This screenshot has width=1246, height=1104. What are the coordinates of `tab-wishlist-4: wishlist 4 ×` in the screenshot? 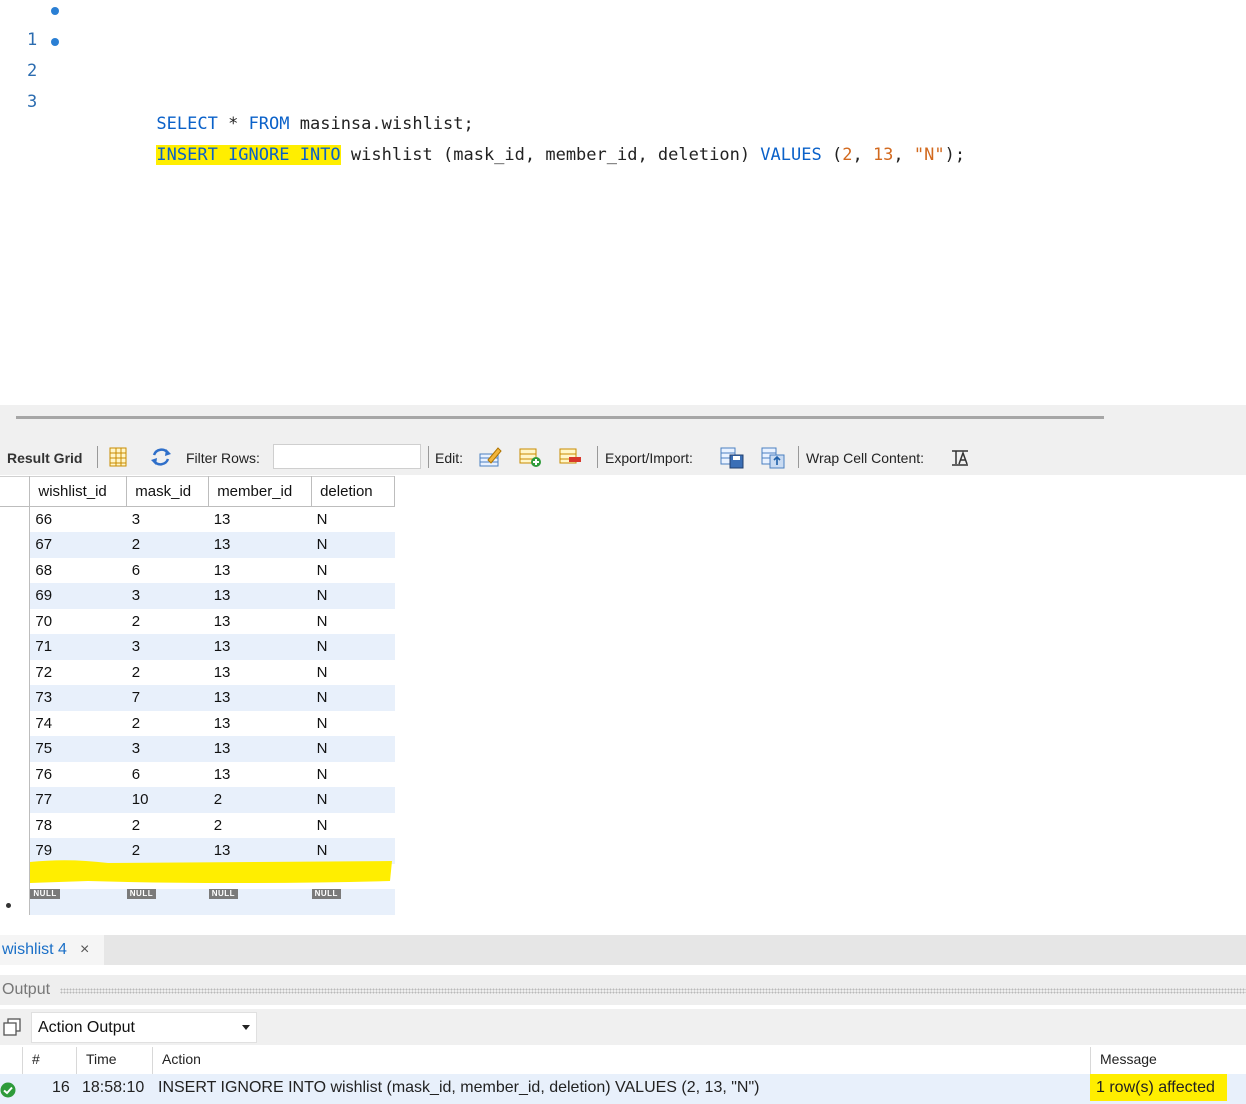 It's located at (52, 950).